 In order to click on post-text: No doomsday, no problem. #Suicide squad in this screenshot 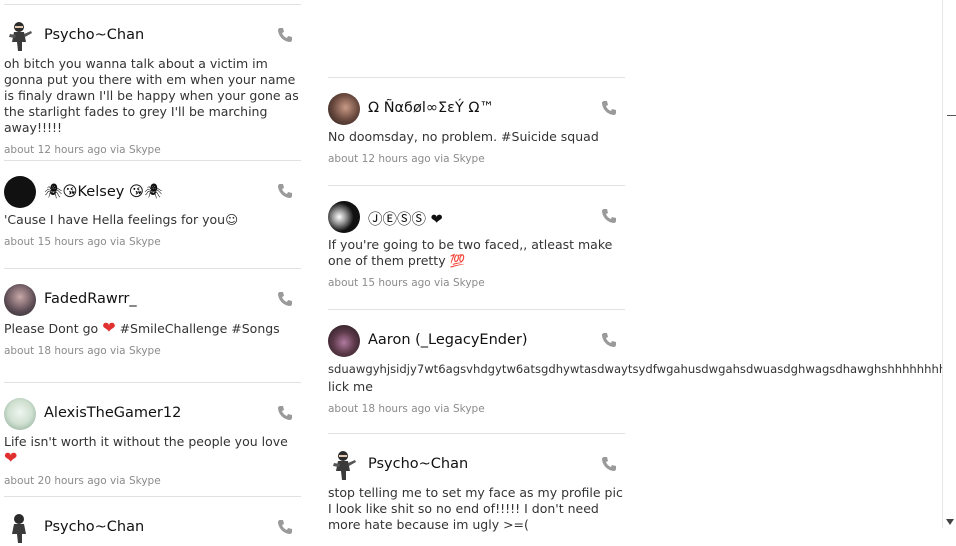, I will do `click(463, 136)`.